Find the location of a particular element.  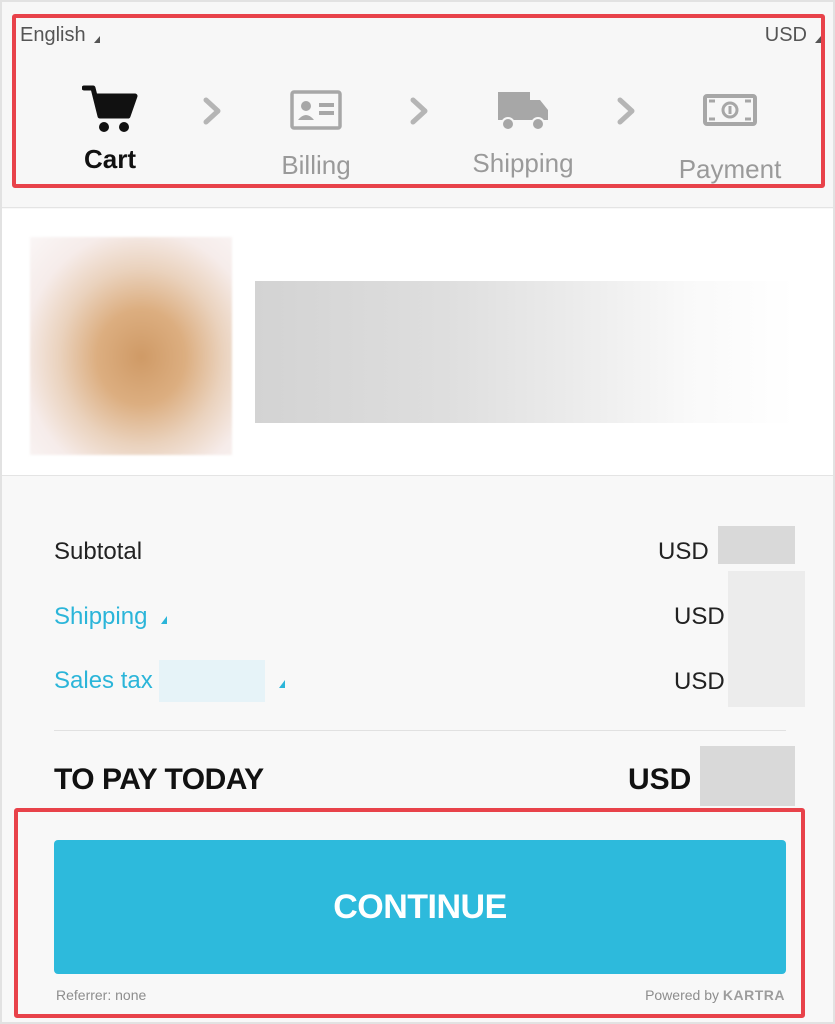

currency-select: USD is located at coordinates (793, 35).